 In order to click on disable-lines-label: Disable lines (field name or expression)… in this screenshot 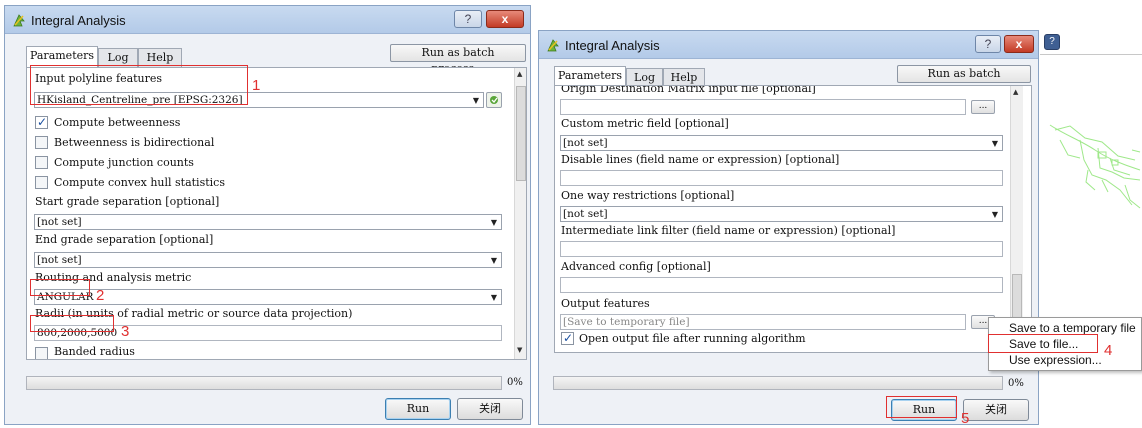, I will do `click(700, 159)`.